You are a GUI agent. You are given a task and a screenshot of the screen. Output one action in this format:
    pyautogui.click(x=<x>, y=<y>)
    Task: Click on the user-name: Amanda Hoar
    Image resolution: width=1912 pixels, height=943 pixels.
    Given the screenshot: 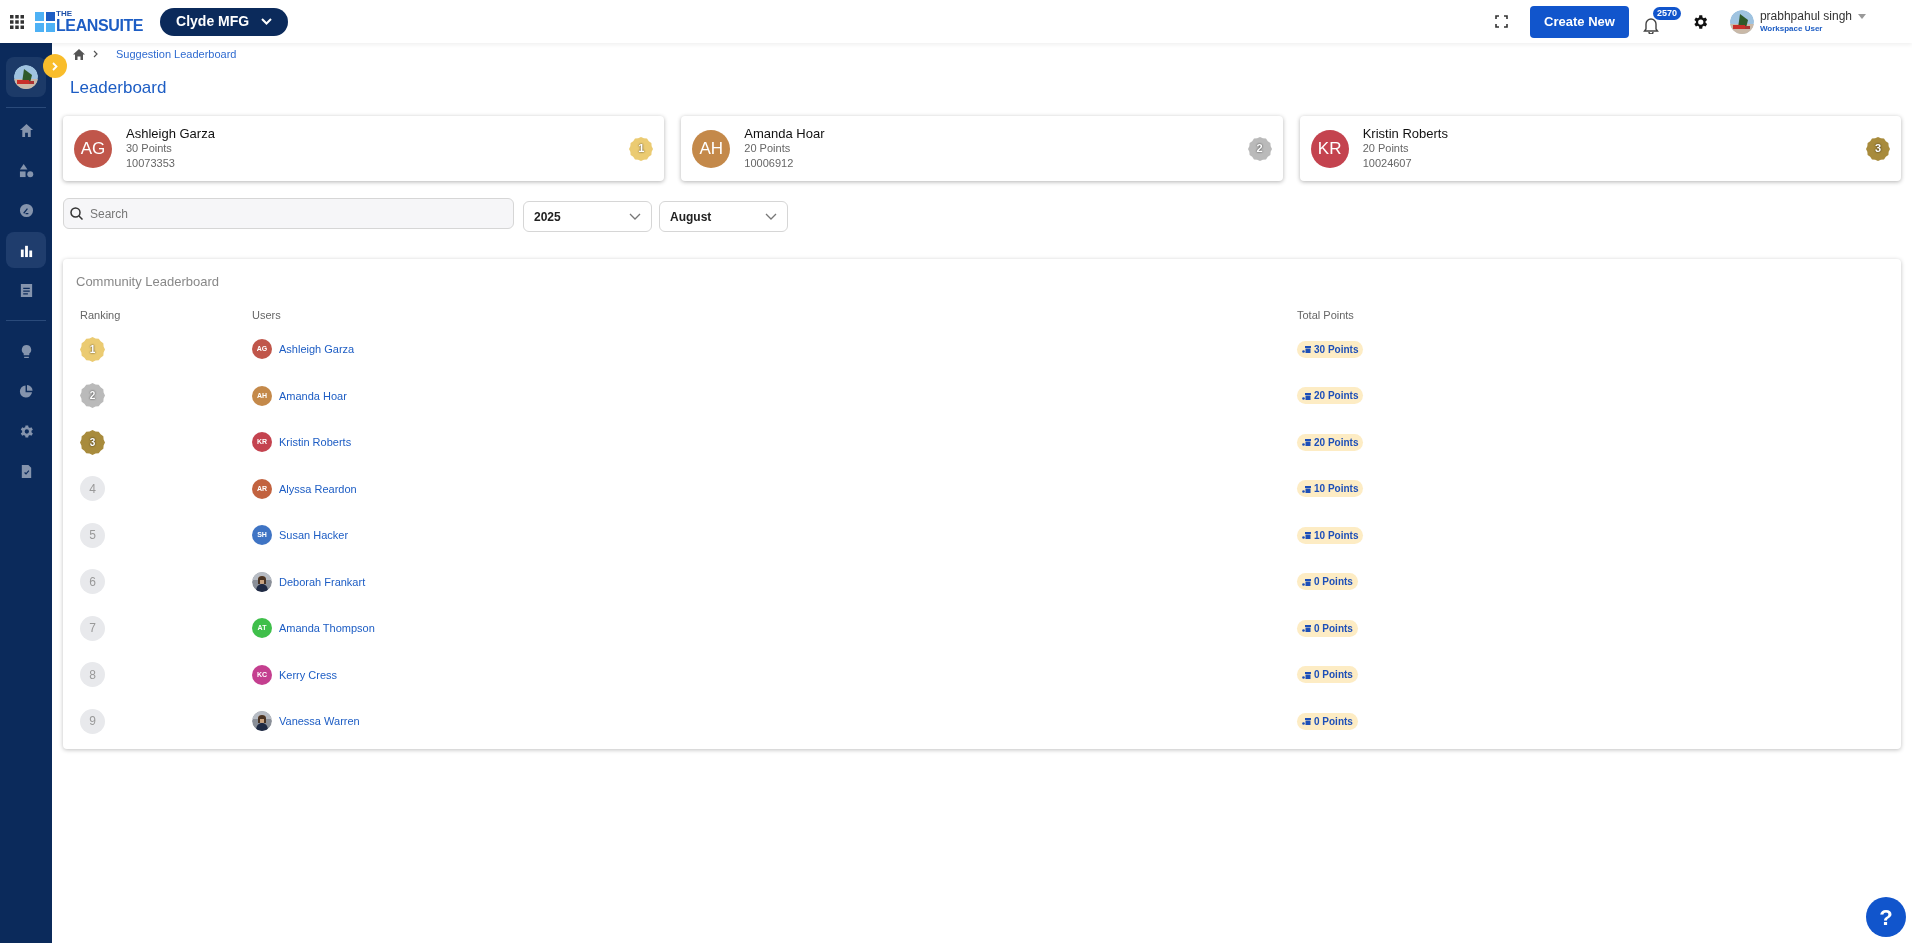 What is the action you would take?
    pyautogui.click(x=785, y=133)
    